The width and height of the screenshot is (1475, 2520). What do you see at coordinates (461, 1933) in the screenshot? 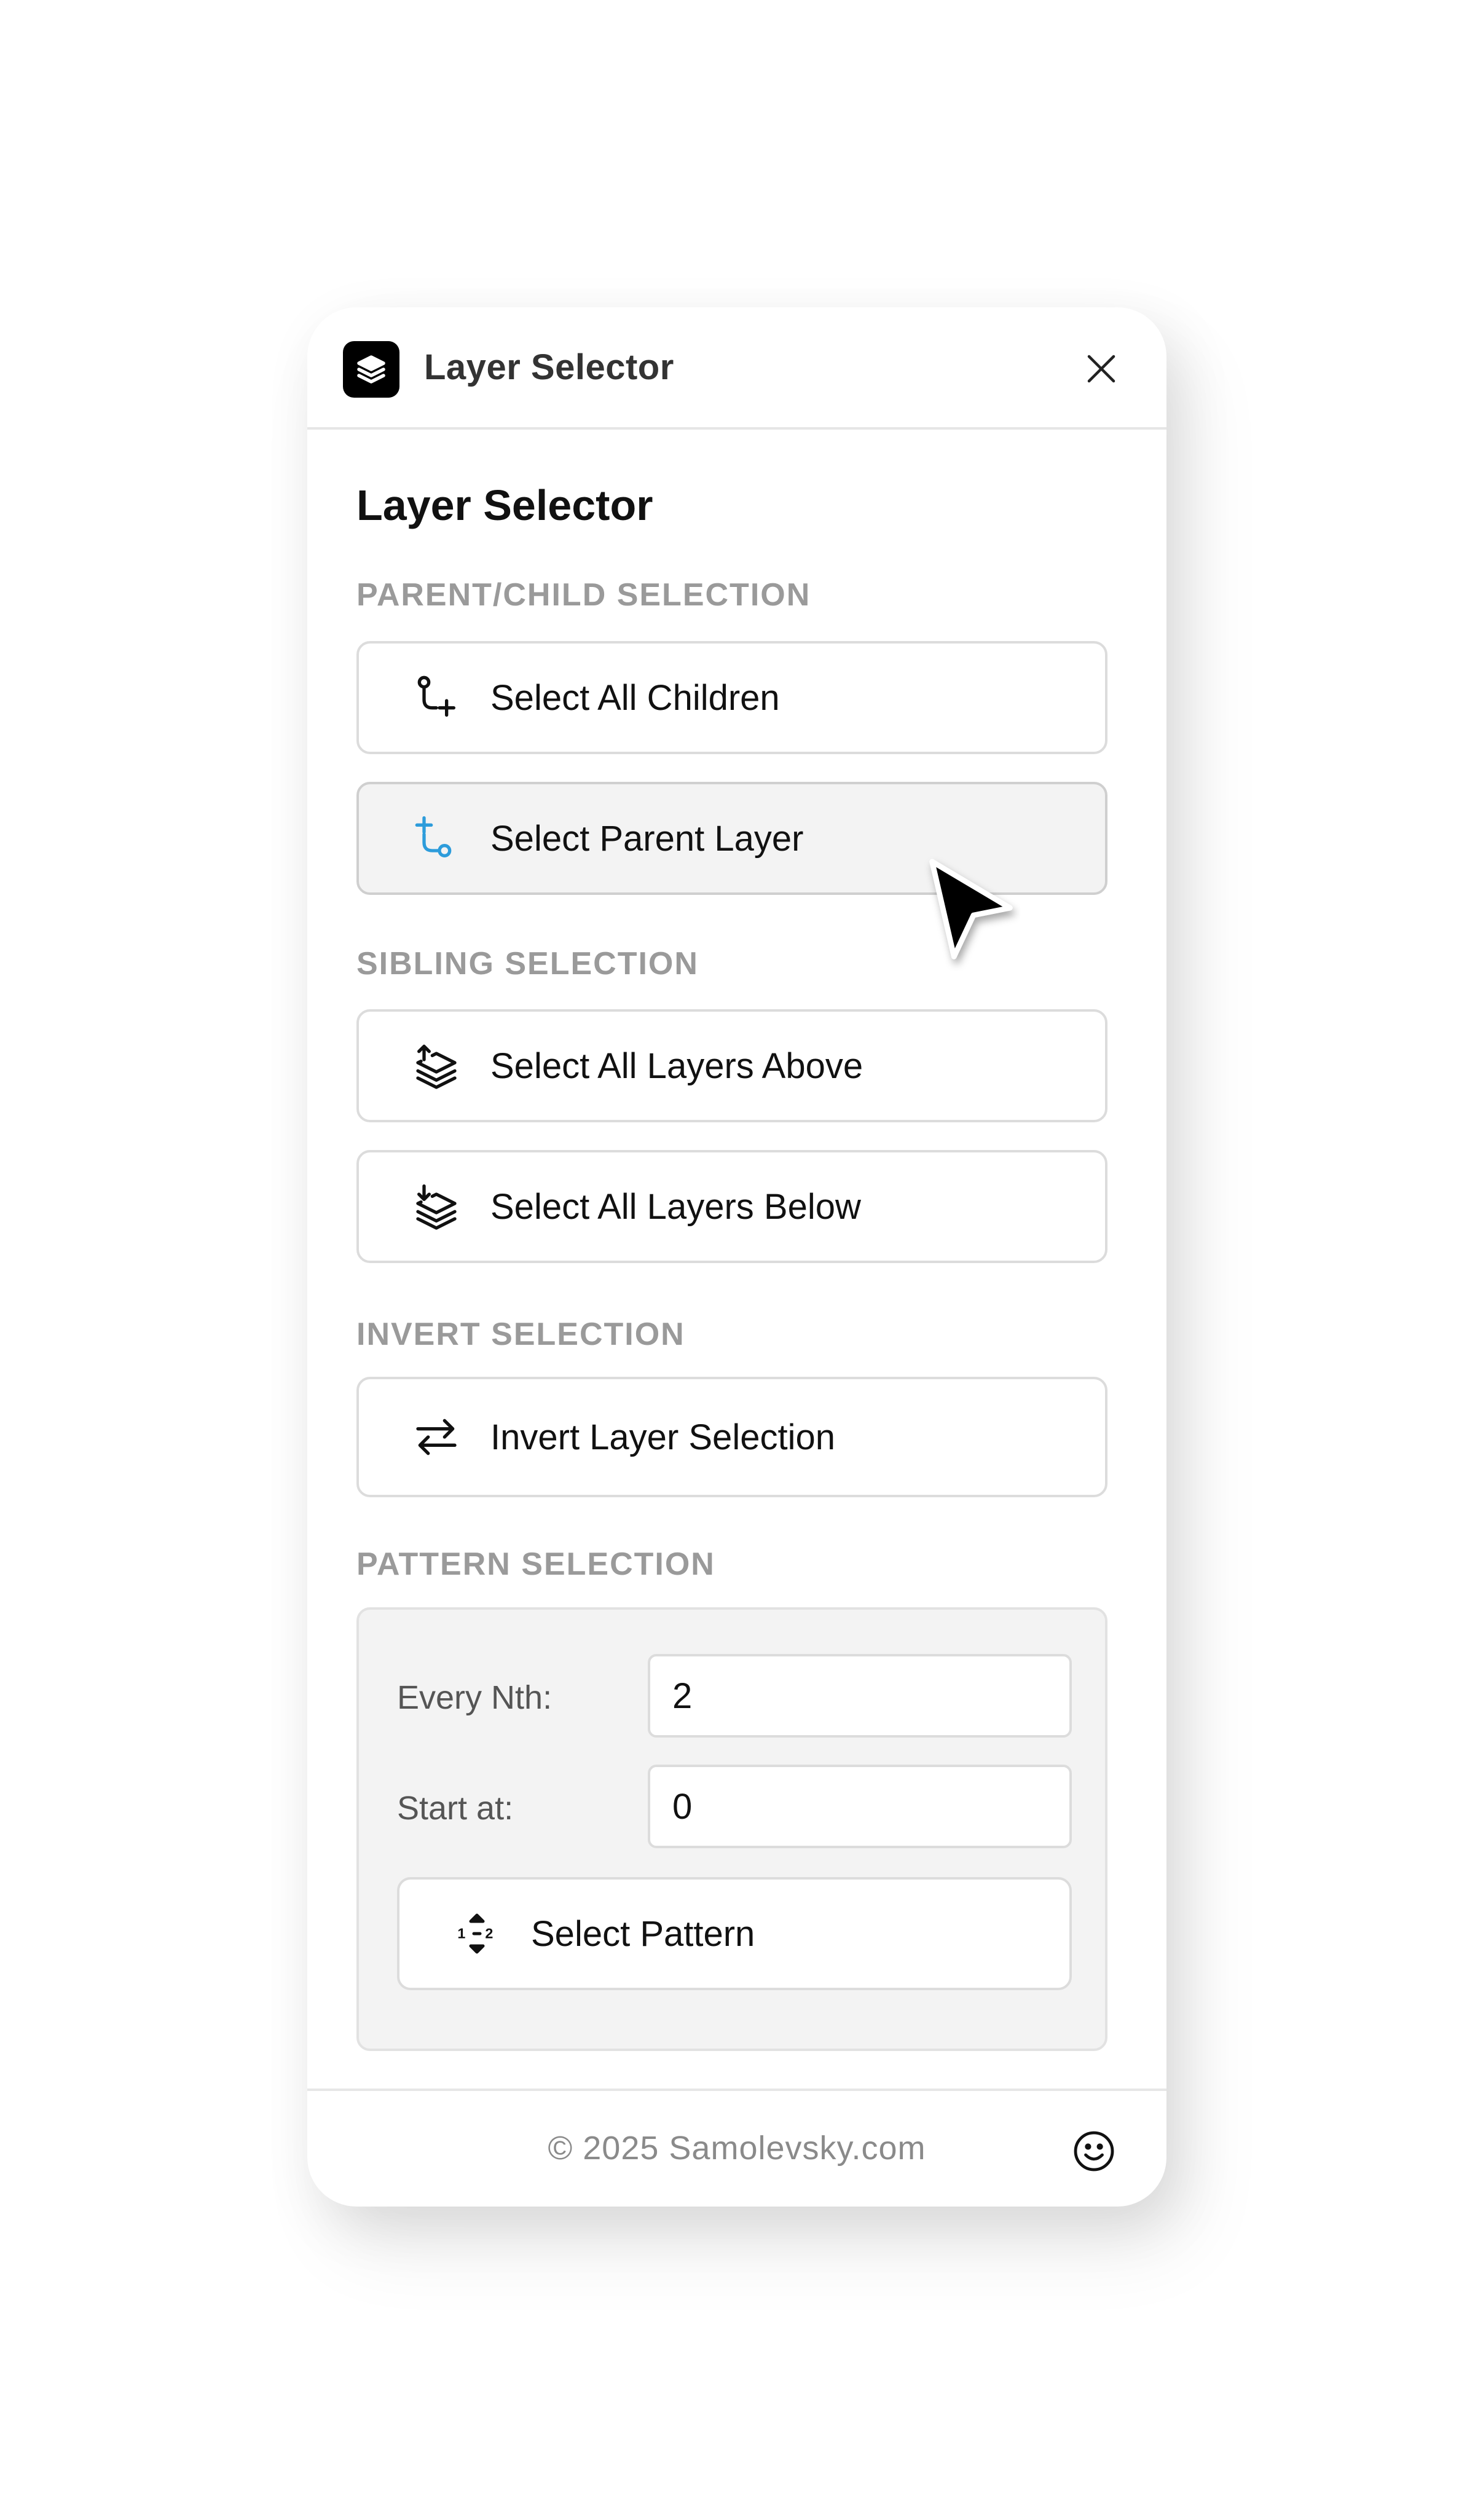
I see `svg-text: 1` at bounding box center [461, 1933].